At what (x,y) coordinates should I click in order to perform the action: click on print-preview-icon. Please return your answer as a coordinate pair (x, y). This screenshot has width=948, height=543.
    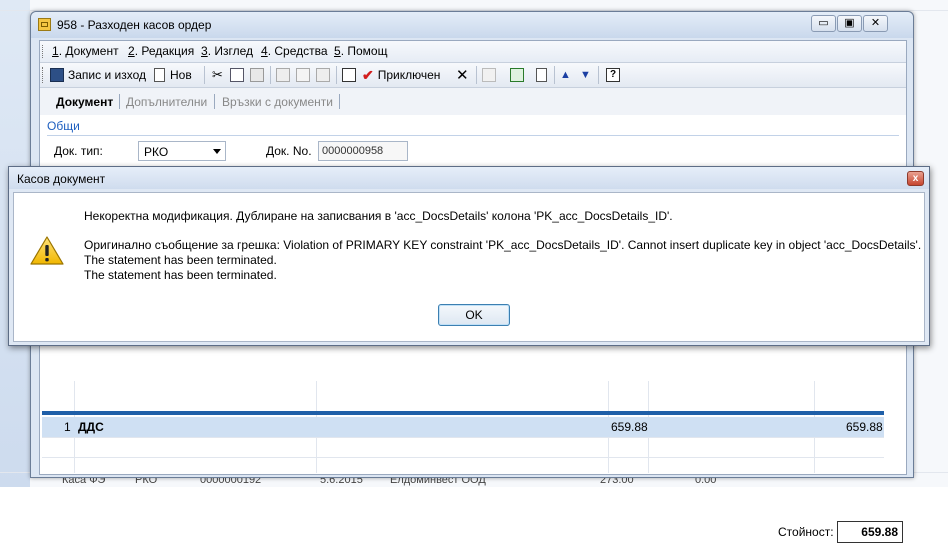
    Looking at the image, I should click on (303, 75).